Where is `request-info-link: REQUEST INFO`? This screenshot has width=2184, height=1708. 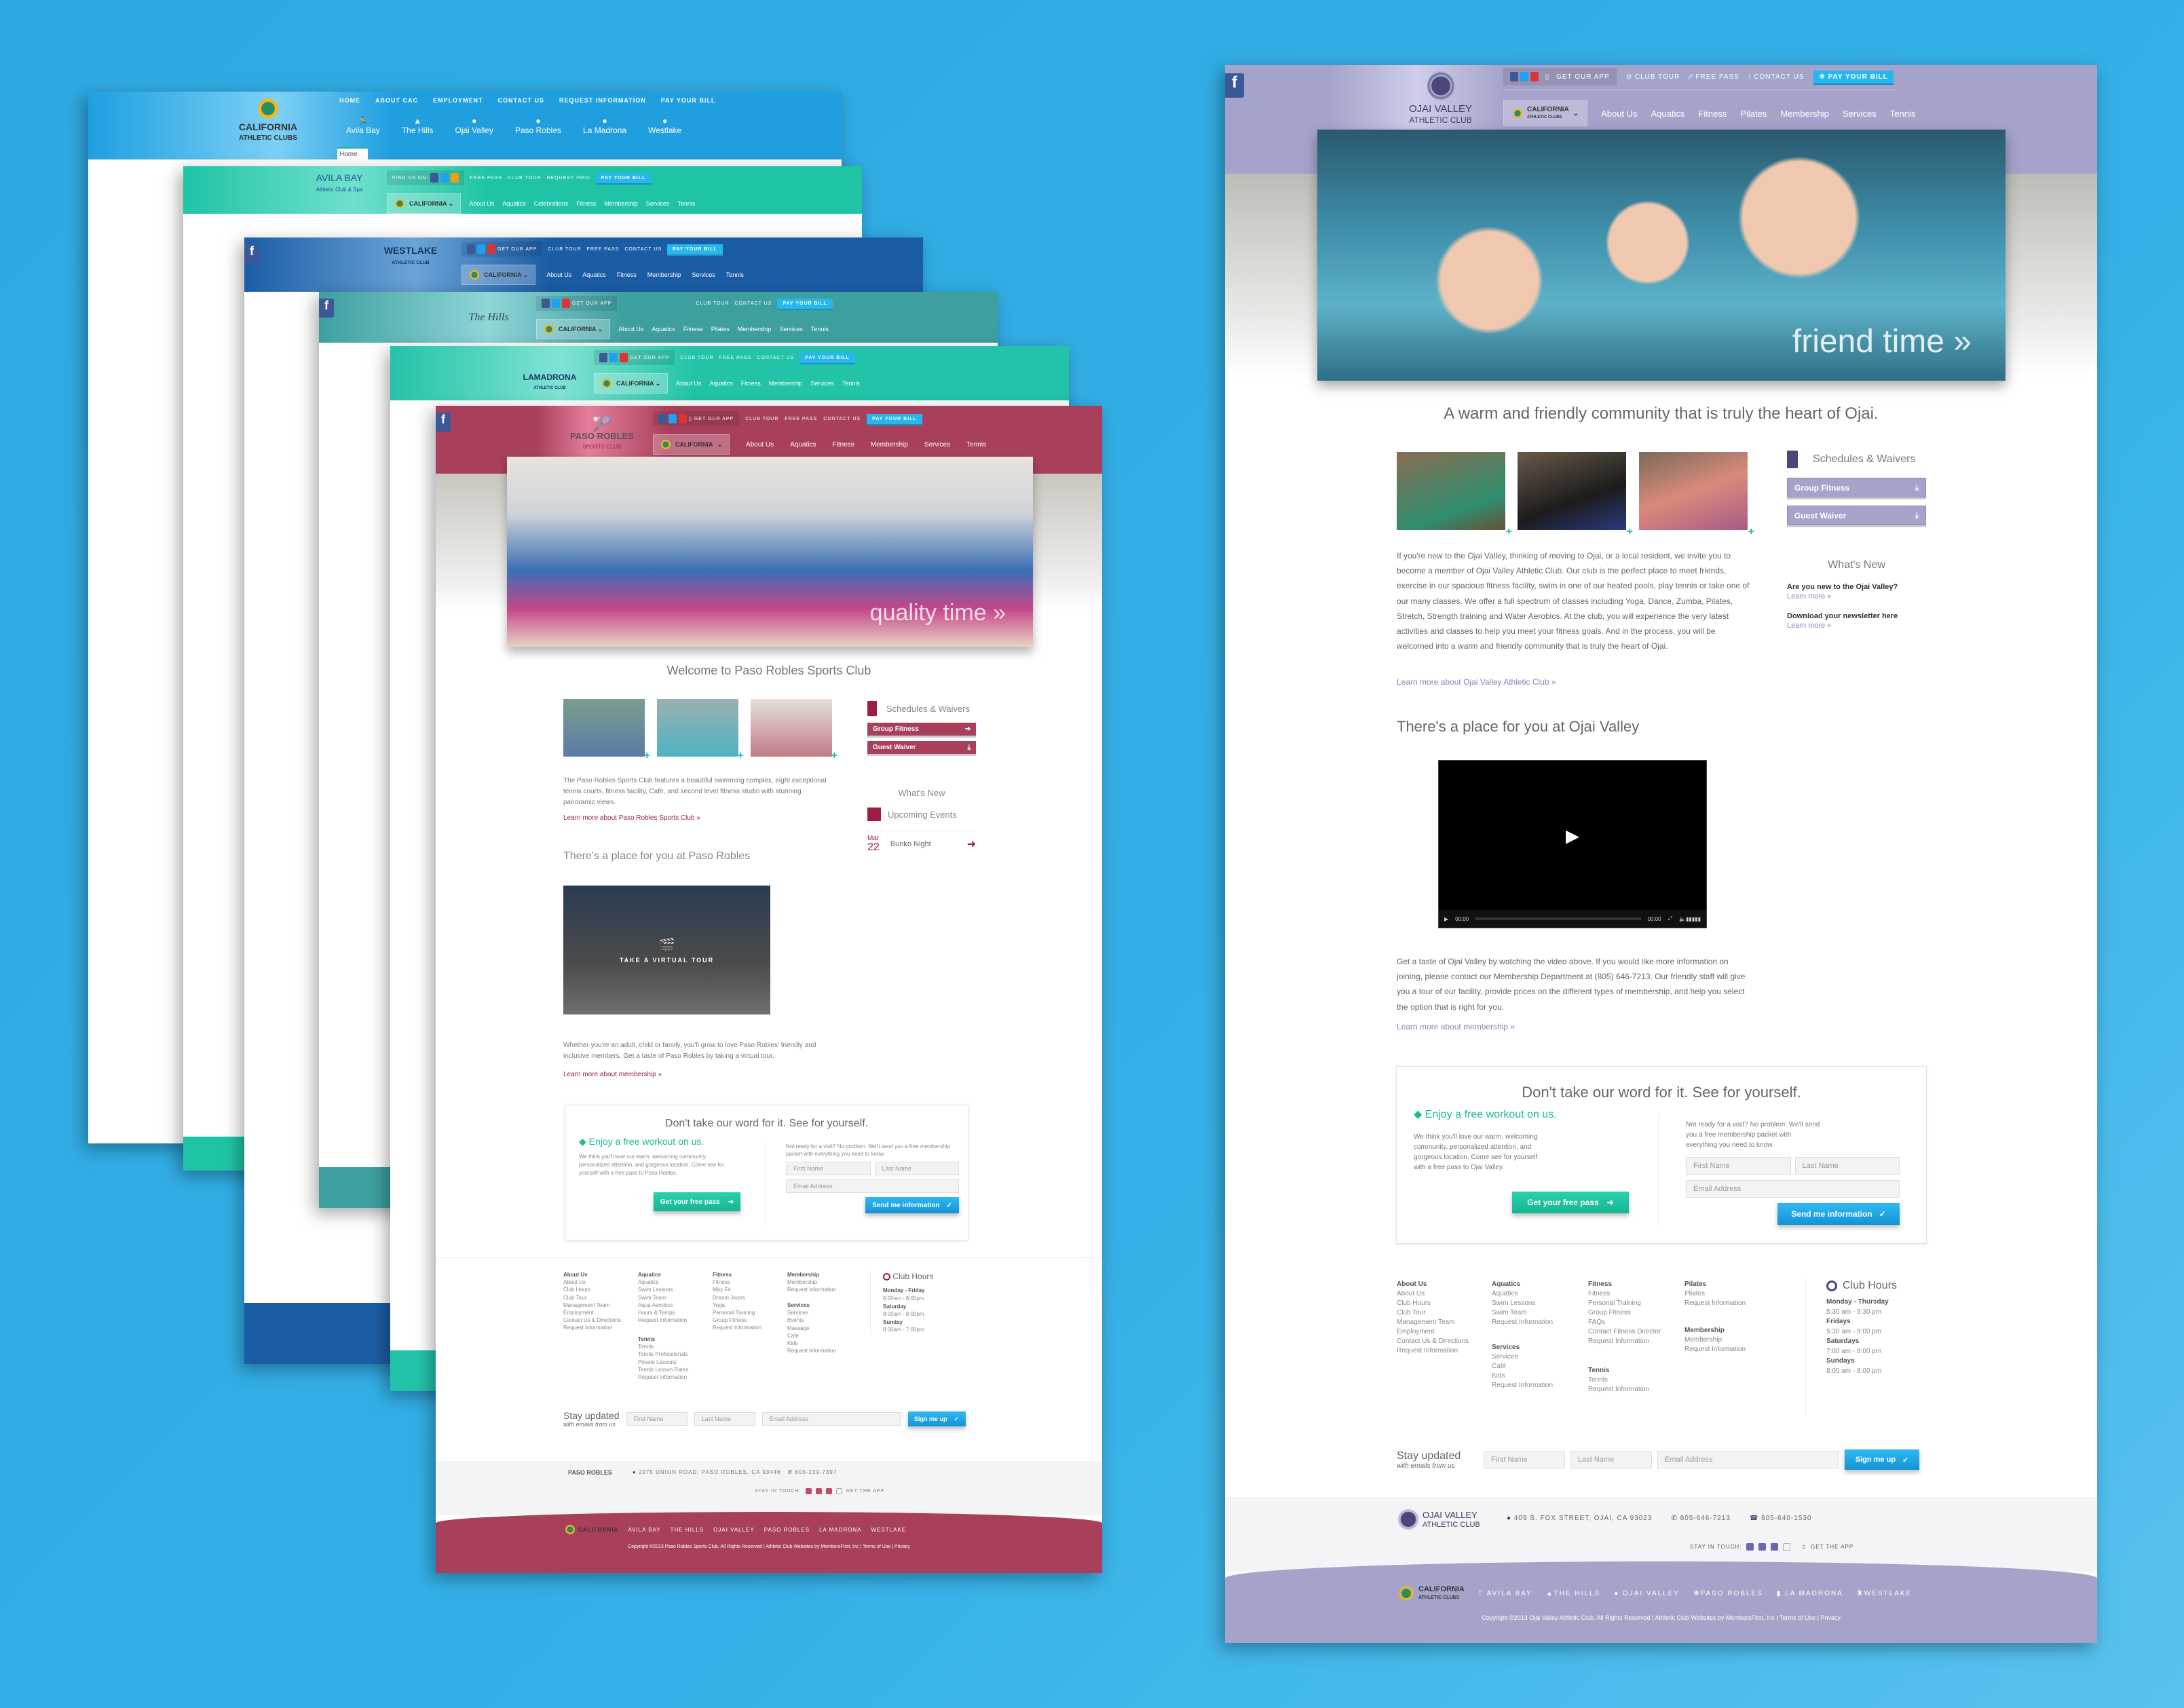 request-info-link: REQUEST INFO is located at coordinates (568, 178).